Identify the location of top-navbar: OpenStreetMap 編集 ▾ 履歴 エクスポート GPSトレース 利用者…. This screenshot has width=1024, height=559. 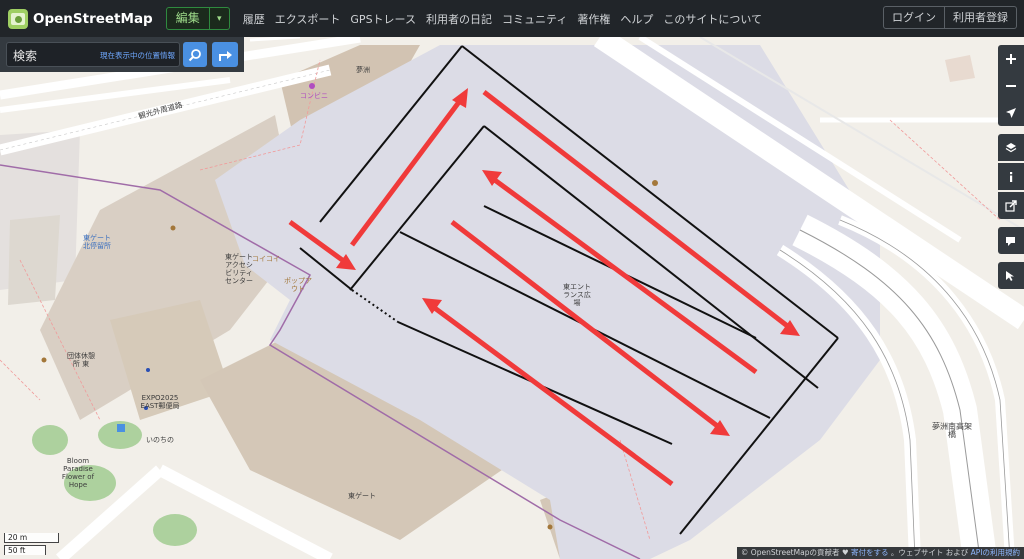
(512, 18).